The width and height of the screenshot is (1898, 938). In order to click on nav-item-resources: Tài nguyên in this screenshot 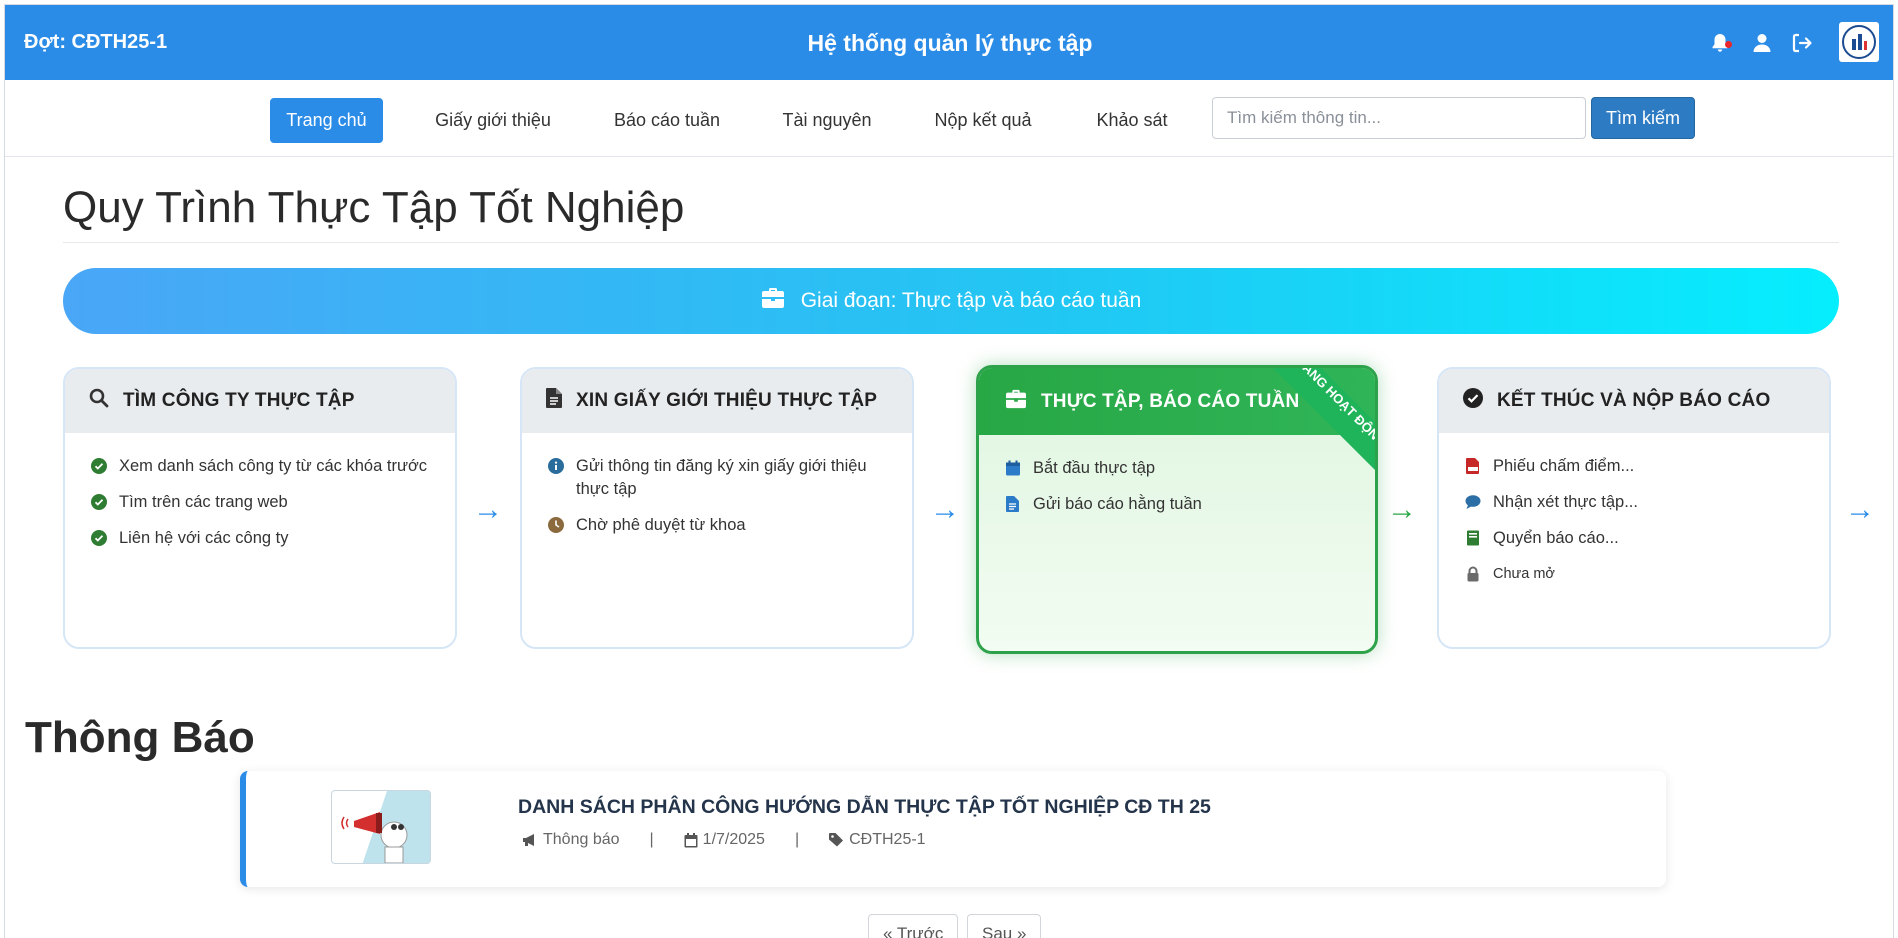, I will do `click(827, 120)`.